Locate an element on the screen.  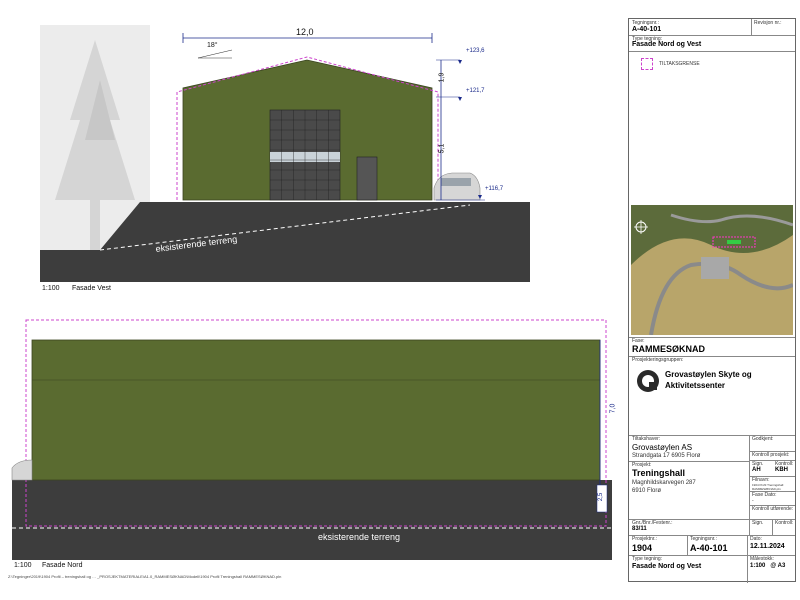
sign2-label: Sign. is located at coordinates (758, 523).